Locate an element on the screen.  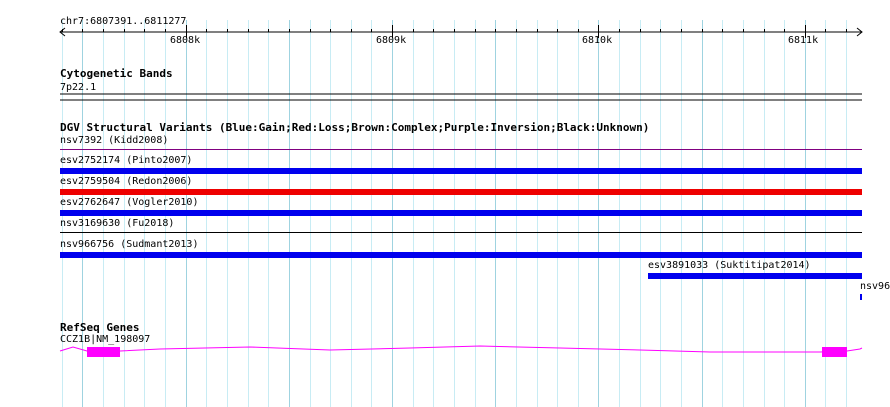
dgv-feature-label: nsv7392 (Kidd2008) is located at coordinates (114, 141).